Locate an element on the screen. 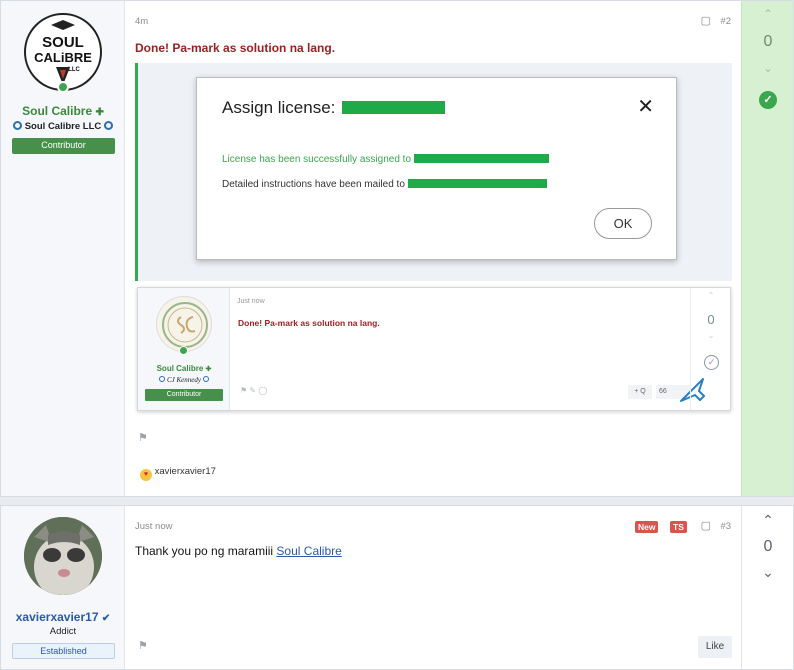 The height and width of the screenshot is (670, 794). nested-company-text: CJ Kennedy is located at coordinates (183, 380).